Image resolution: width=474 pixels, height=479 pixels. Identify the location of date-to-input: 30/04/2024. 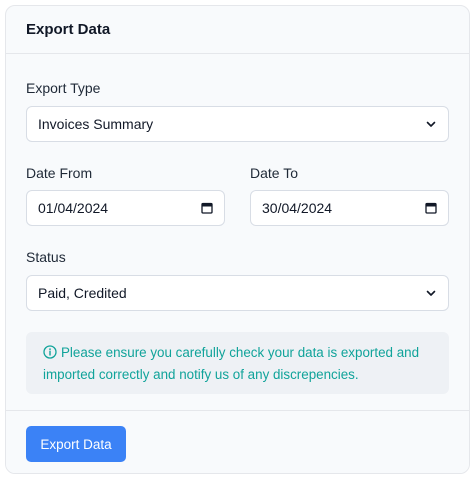
(349, 208).